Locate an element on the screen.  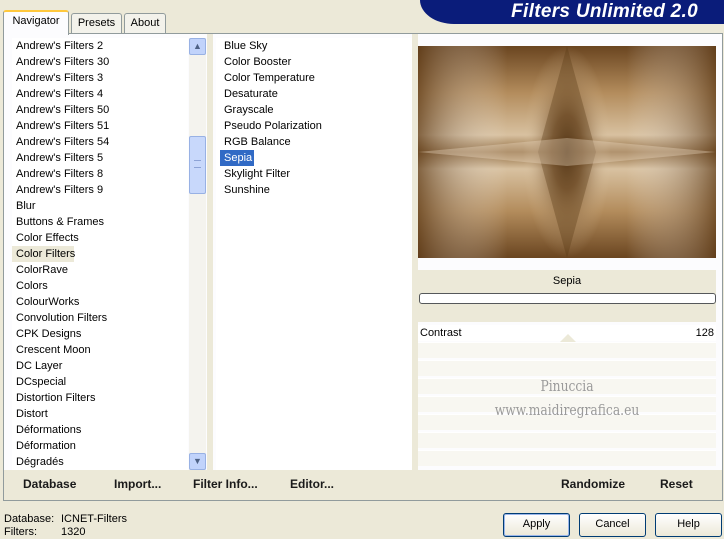
category-item: Andrew's Filters 2 is located at coordinates (100, 46).